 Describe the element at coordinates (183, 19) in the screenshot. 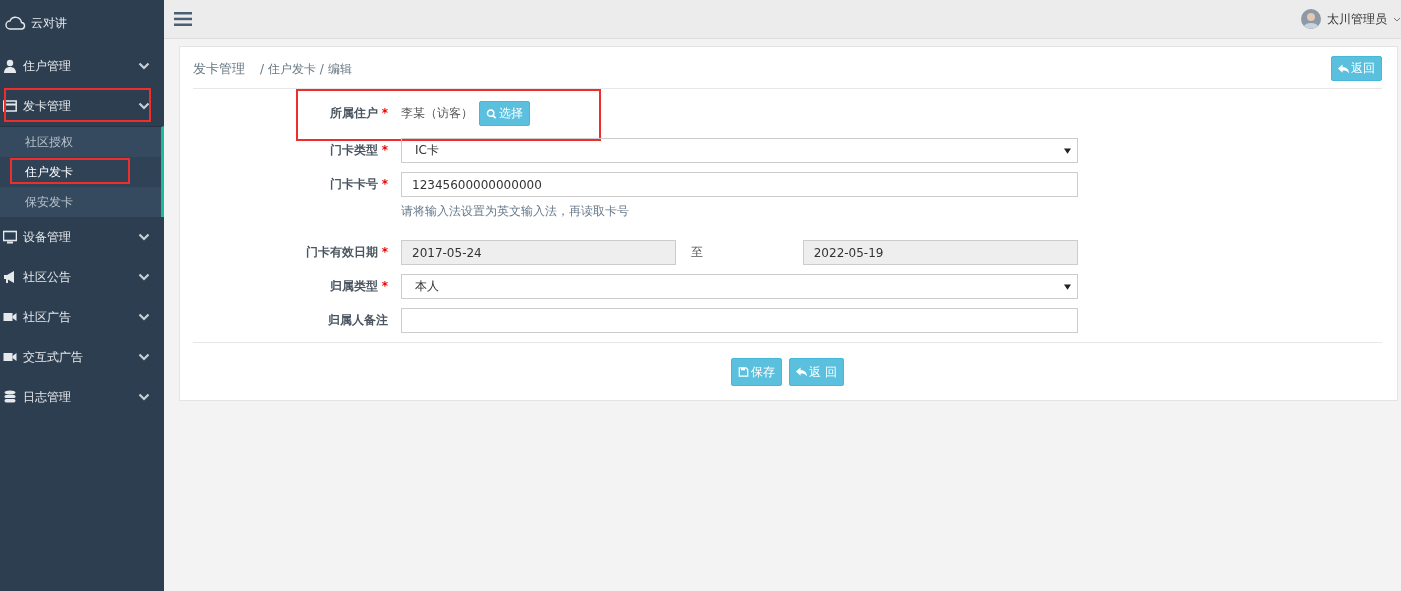

I see `menu-icon` at that location.